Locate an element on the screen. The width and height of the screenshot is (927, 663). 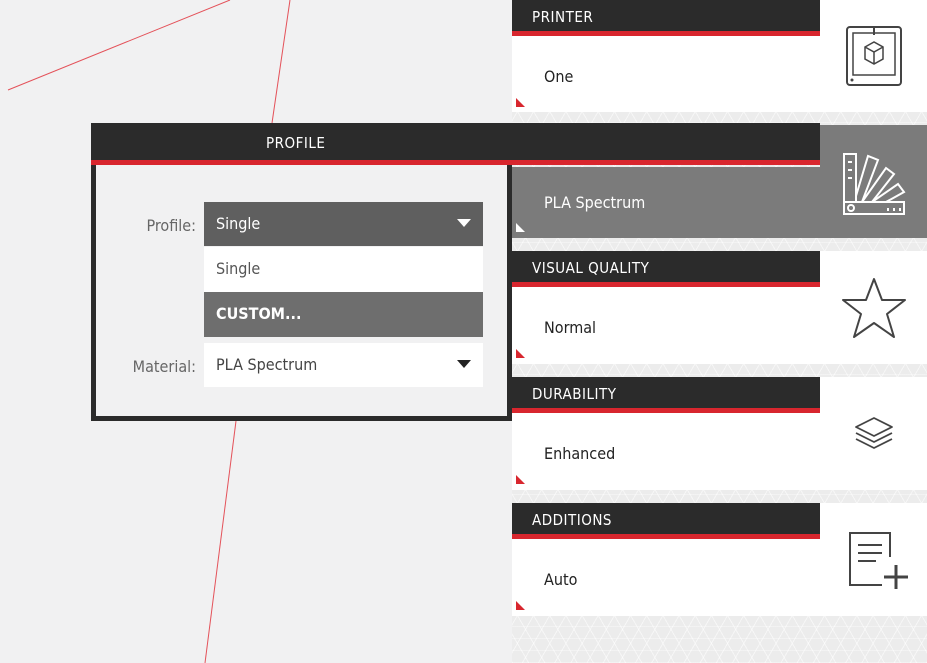
printer-section: PRINTER One is located at coordinates (719, 56).